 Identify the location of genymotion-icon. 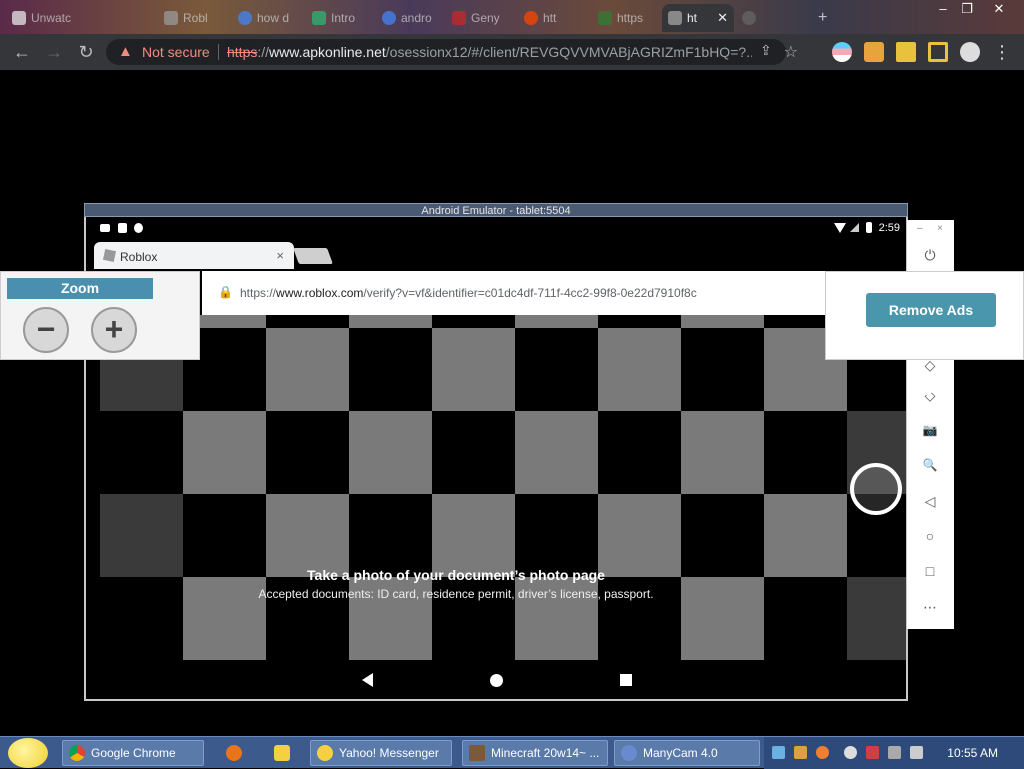
(459, 18).